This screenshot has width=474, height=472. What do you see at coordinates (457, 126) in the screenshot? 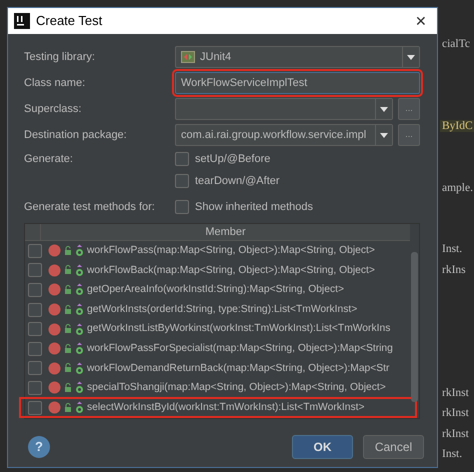
I see `code-text: ByIdC` at bounding box center [457, 126].